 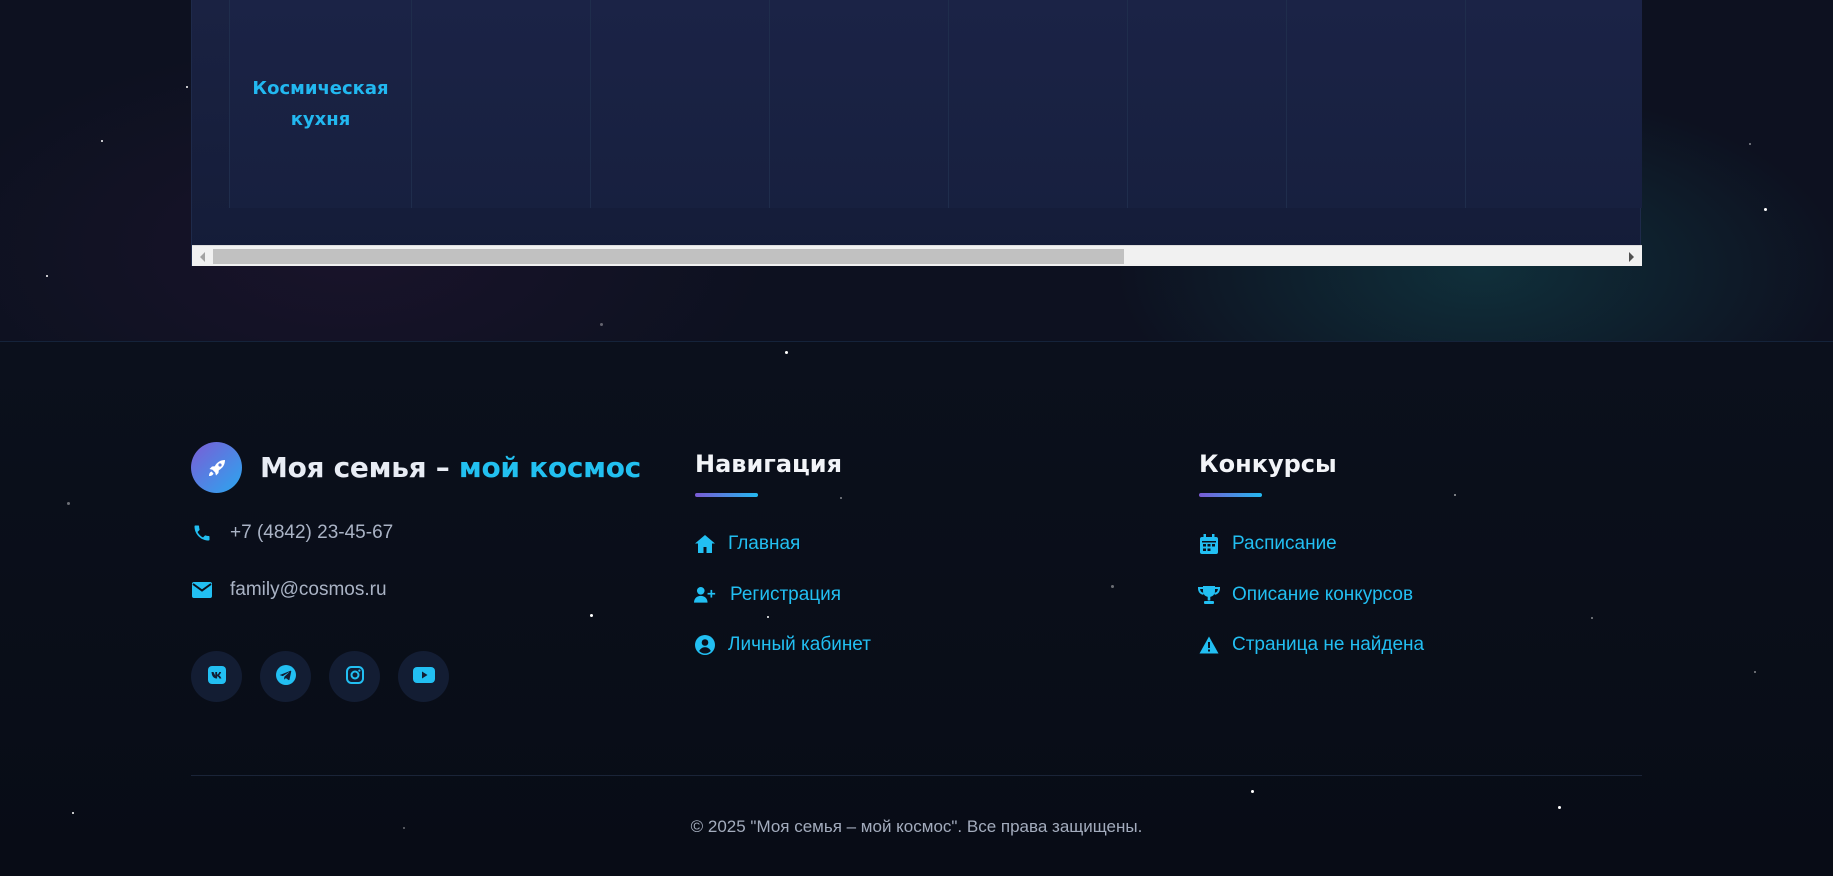 What do you see at coordinates (1230, 495) in the screenshot?
I see `contests-heading-underline` at bounding box center [1230, 495].